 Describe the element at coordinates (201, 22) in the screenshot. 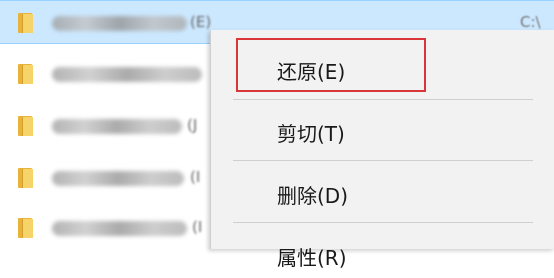

I see `file-name-suffix: (E)` at that location.